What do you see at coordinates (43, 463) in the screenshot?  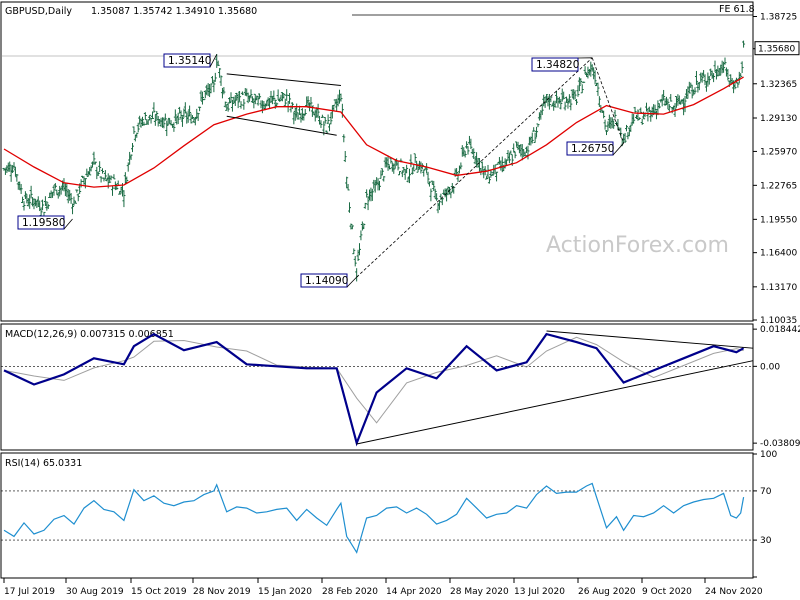 I see `rsi-panel-title: RSI(14) 65.0331` at bounding box center [43, 463].